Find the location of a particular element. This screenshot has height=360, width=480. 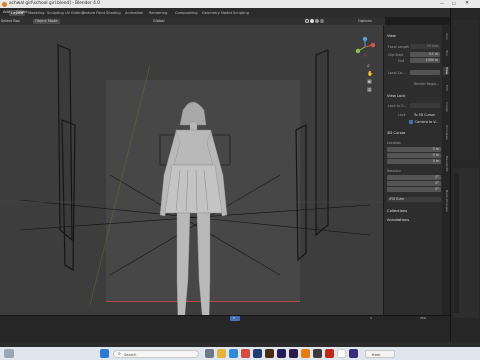

sidebar-tab-blenderkit: BlenderKit is located at coordinates (446, 164).